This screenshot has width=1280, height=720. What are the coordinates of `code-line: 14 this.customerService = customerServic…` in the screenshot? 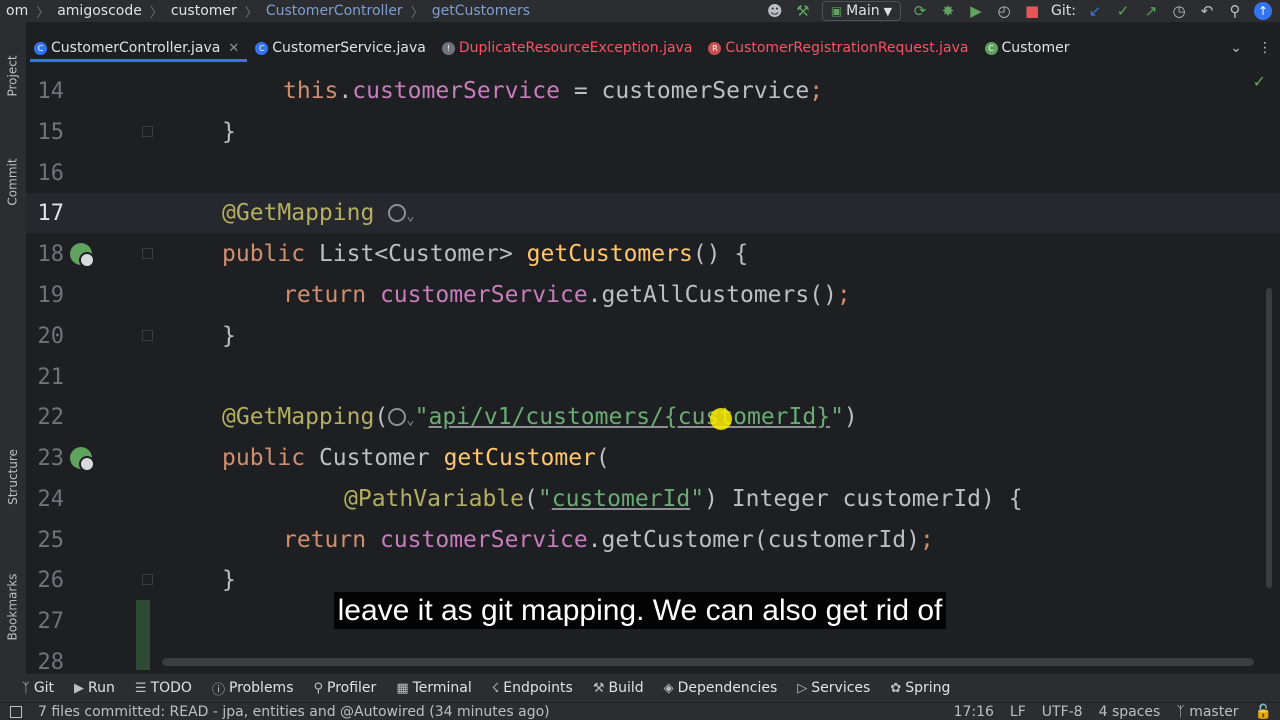 It's located at (653, 91).